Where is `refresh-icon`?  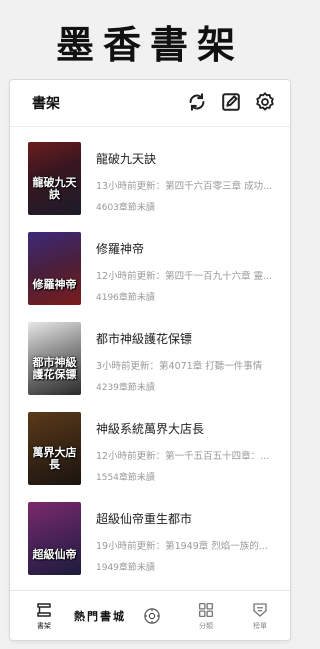 refresh-icon is located at coordinates (197, 102).